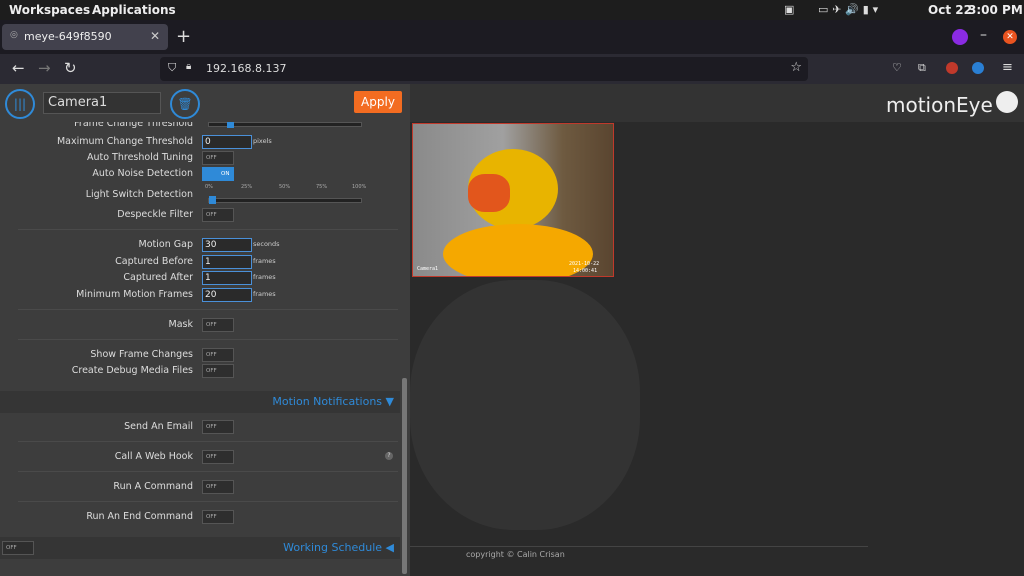 This screenshot has width=1024, height=576. I want to click on max-change-threshold-input: 0, so click(227, 142).